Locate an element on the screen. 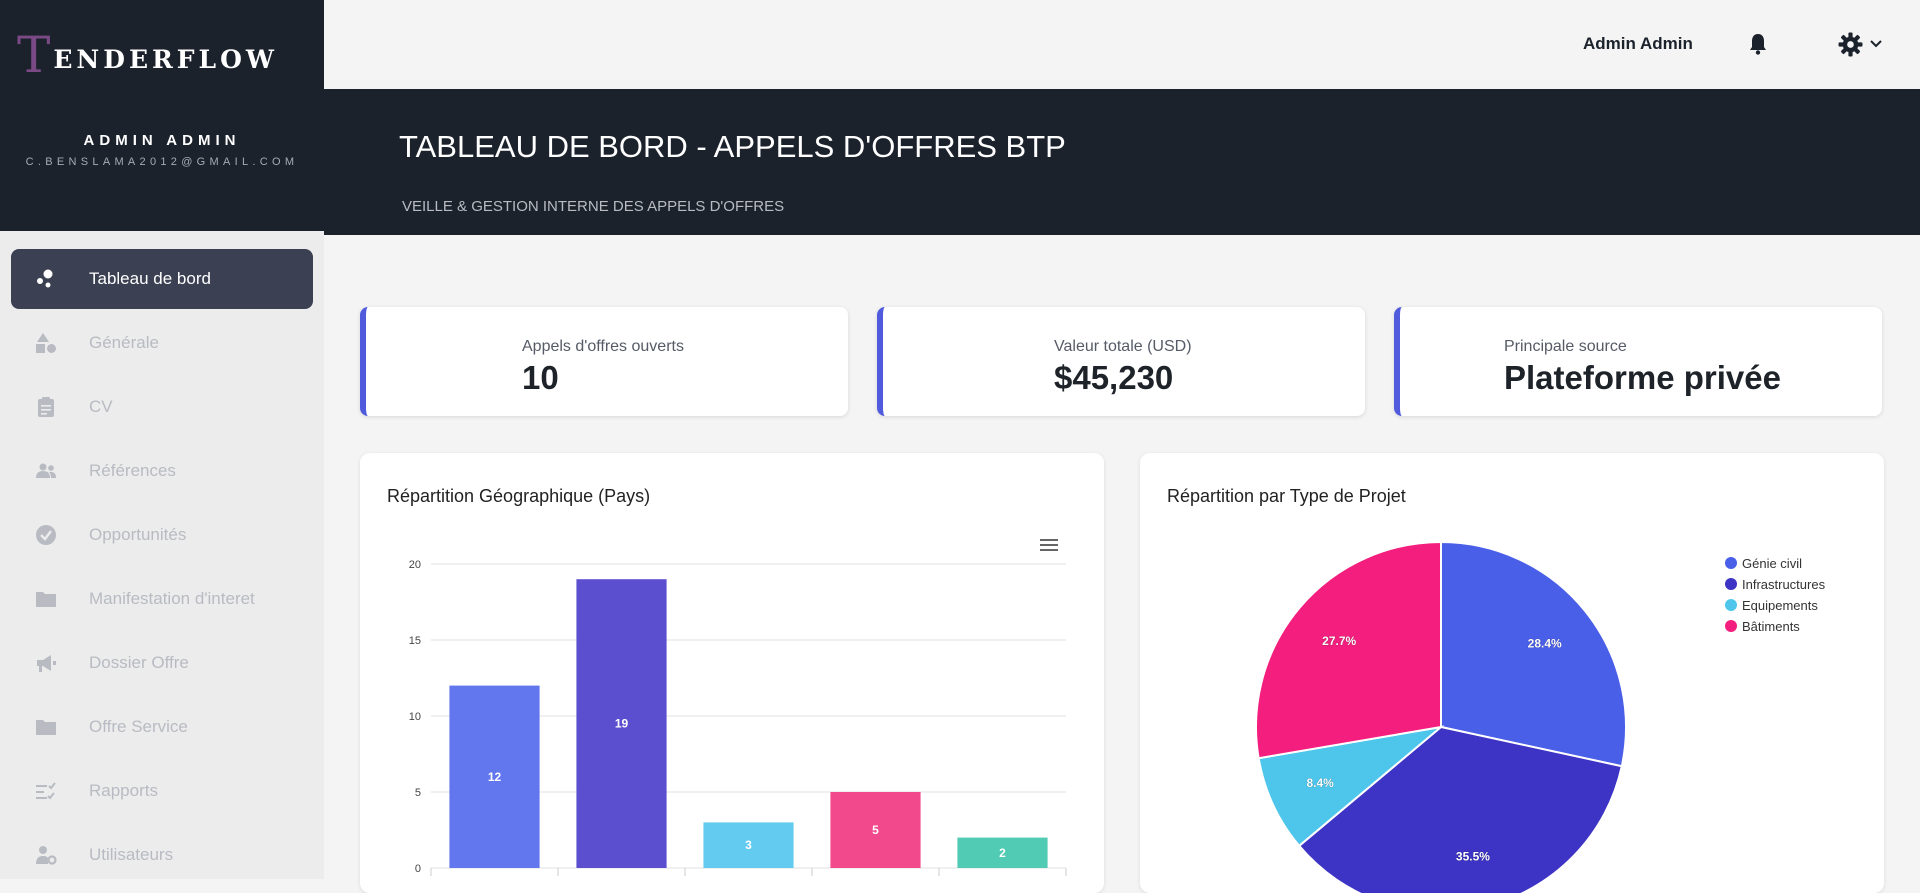  legend-item: Génie civil is located at coordinates (1772, 563).